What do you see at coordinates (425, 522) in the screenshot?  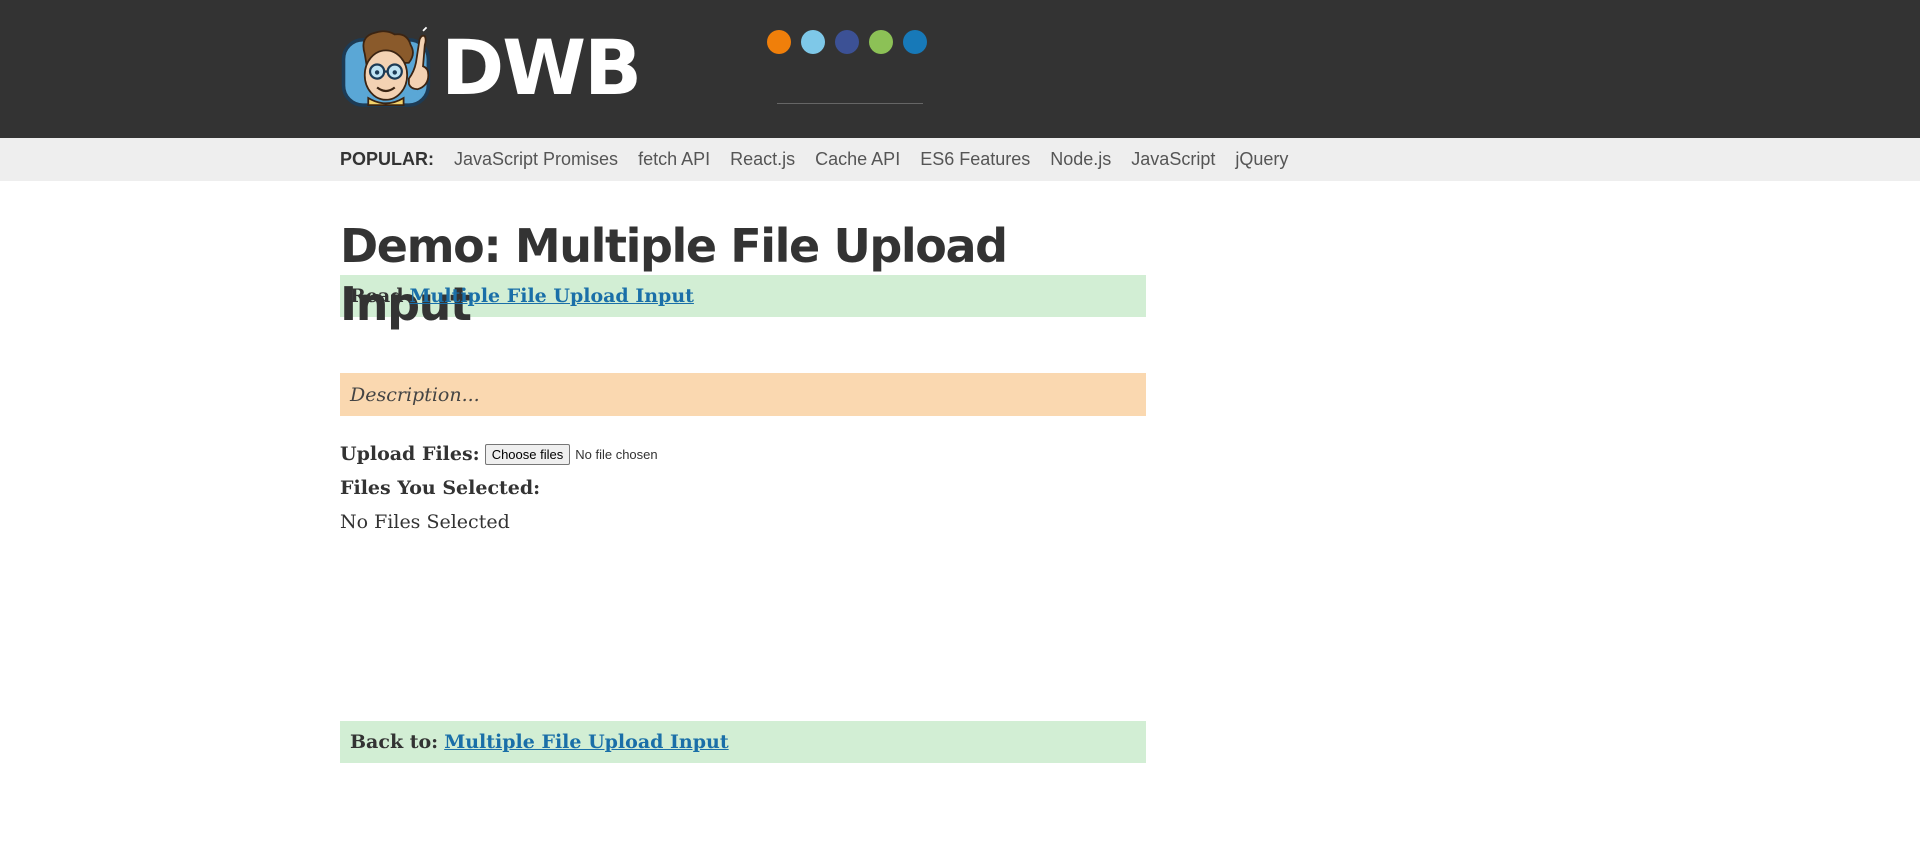 I see `files-selected-value: No Files Selected` at bounding box center [425, 522].